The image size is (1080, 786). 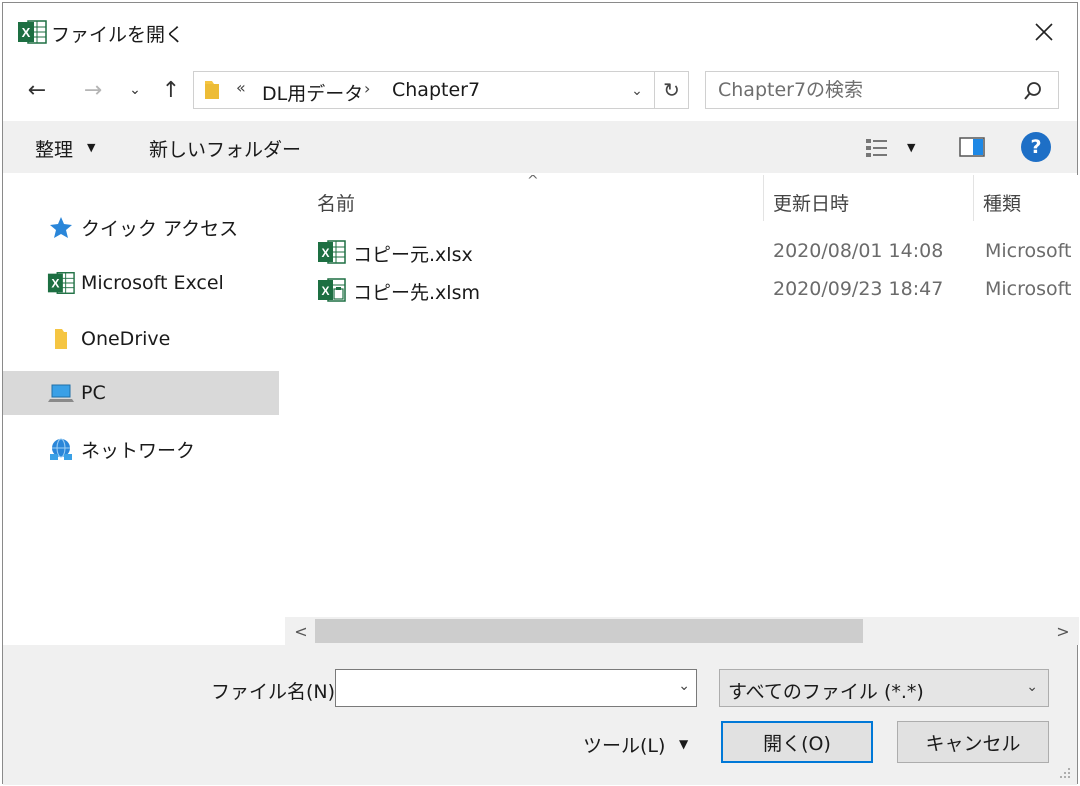 I want to click on address-row: ← → ⌄ ↑ « DL用データ › Chapter7 ⌄ ↻, so click(x=540, y=90).